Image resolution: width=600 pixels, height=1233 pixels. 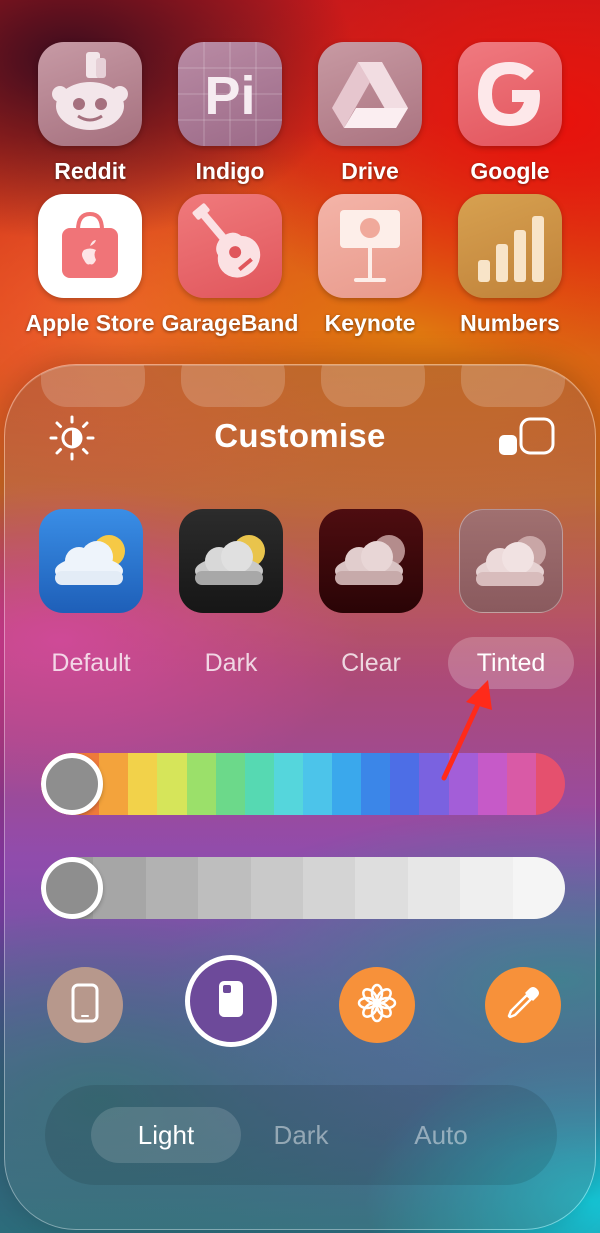 I want to click on app-label: Google, so click(x=510, y=171).